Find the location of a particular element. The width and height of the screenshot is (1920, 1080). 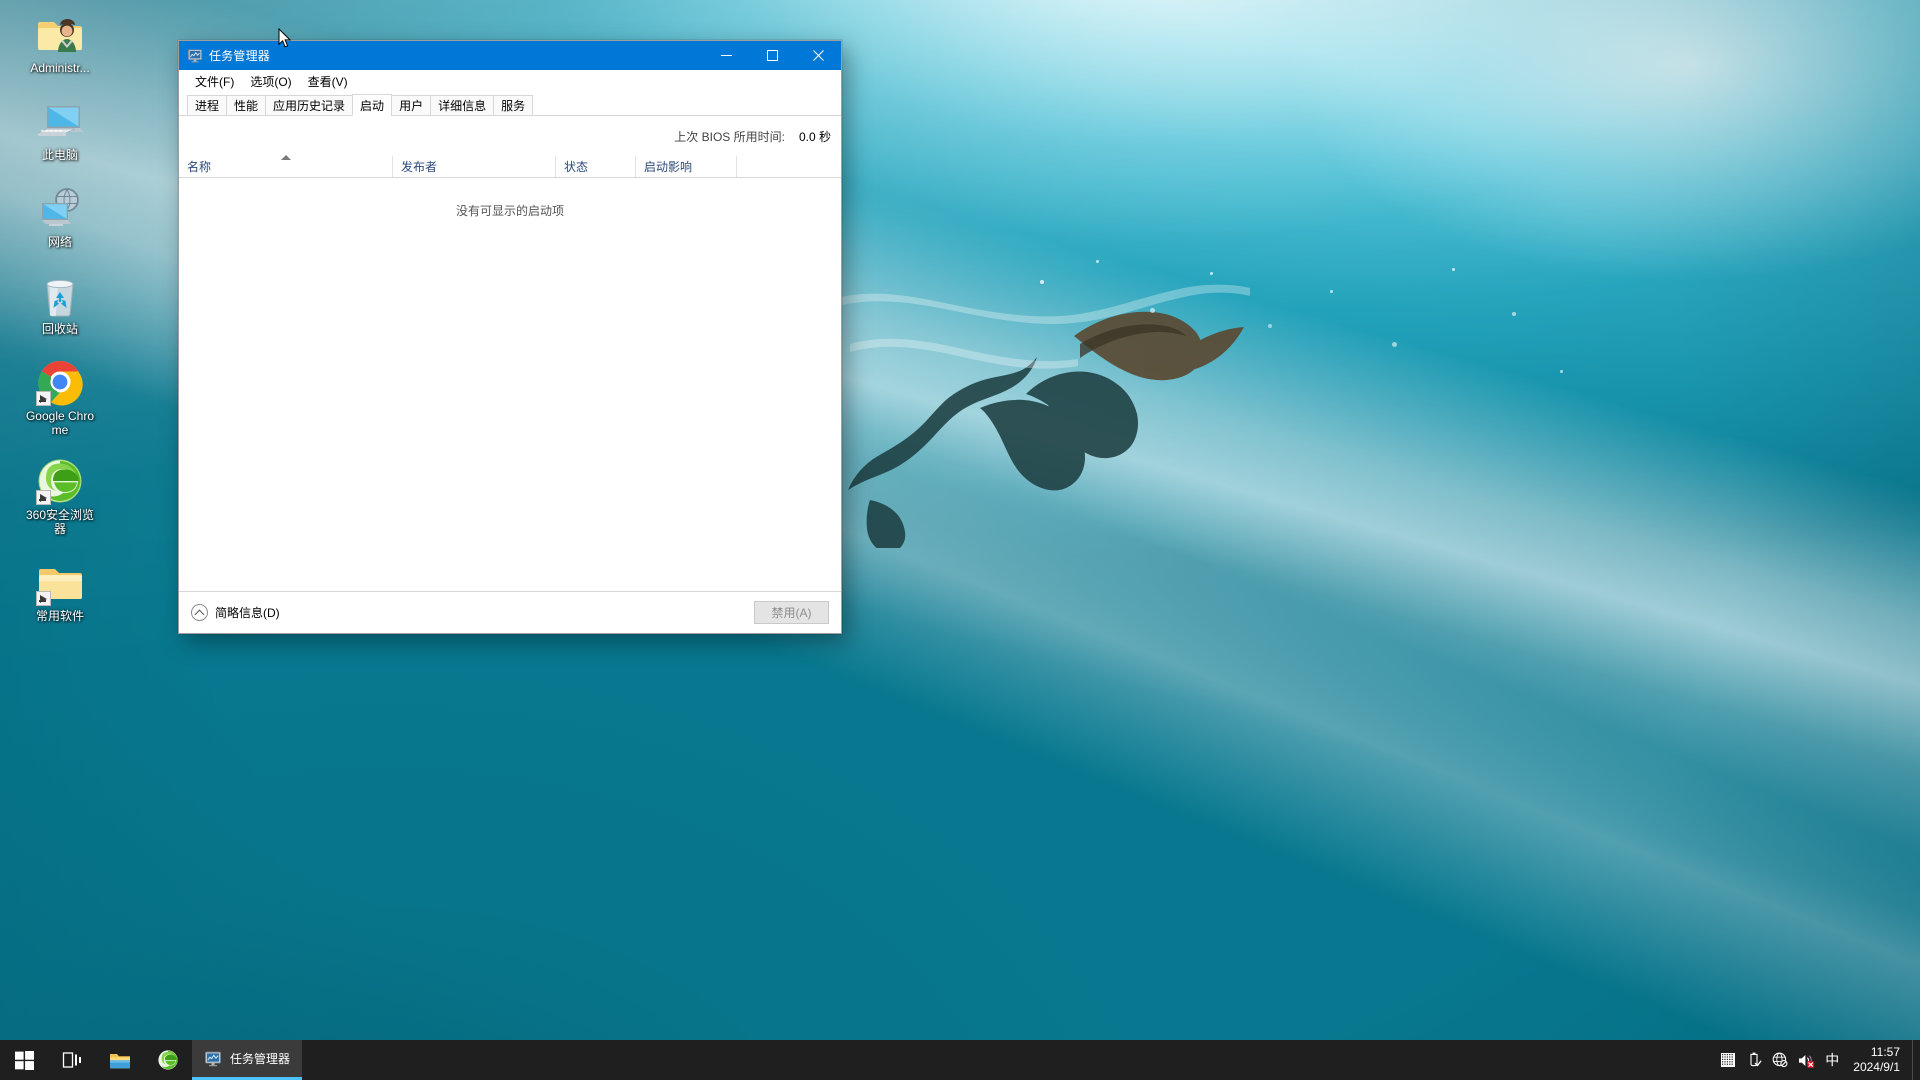

window-title: 任务管理器 is located at coordinates (240, 56).